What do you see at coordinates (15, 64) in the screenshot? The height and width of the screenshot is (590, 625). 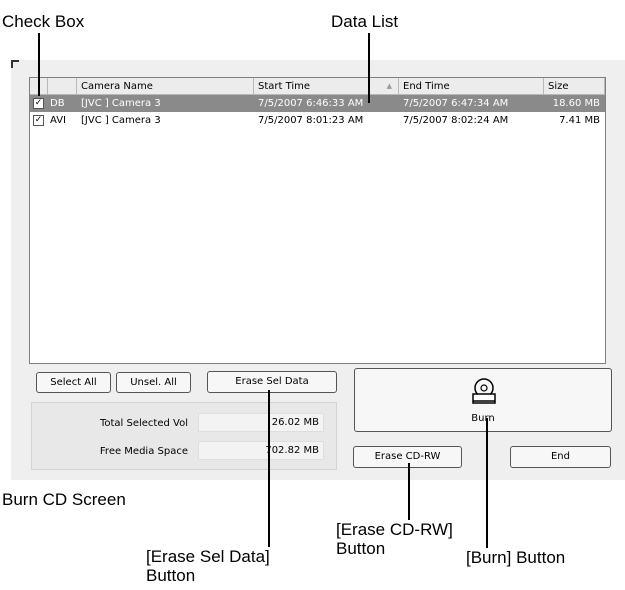 I see `window-corner` at bounding box center [15, 64].